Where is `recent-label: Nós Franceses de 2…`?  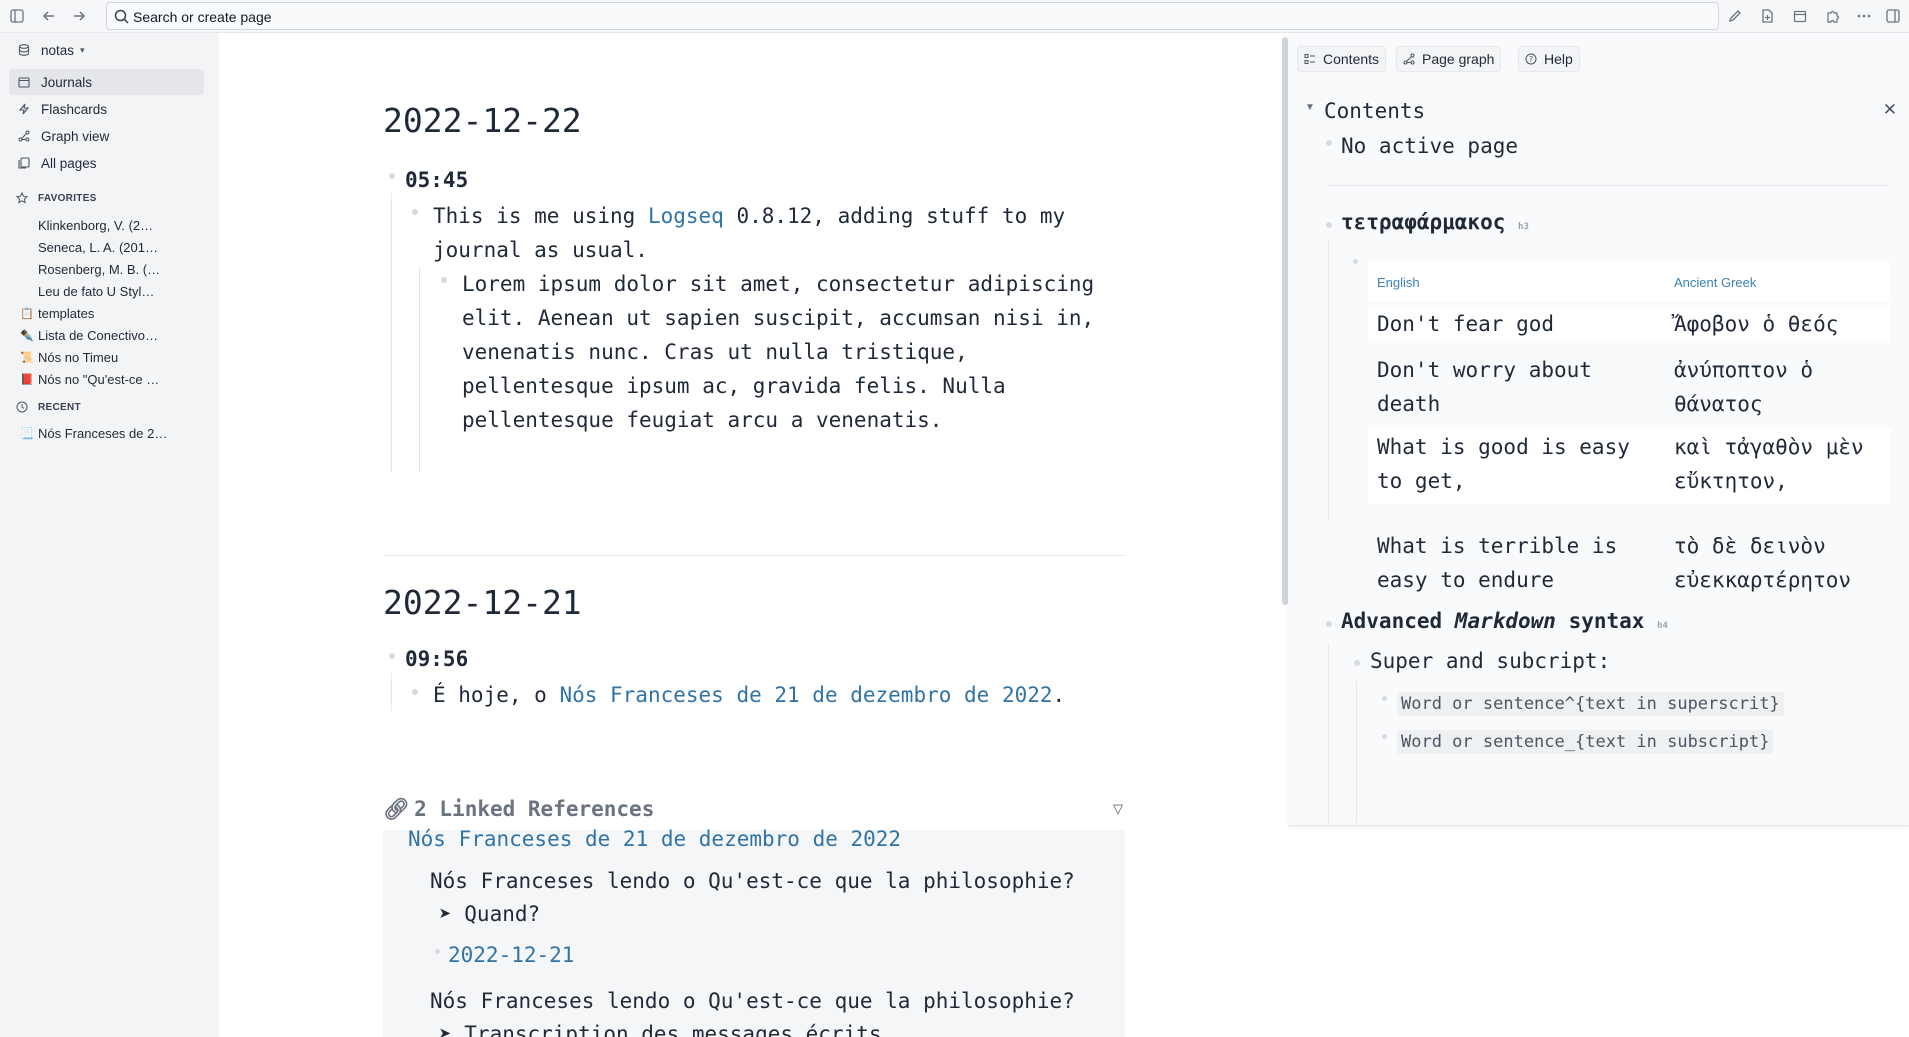 recent-label: Nós Franceses de 2… is located at coordinates (103, 433).